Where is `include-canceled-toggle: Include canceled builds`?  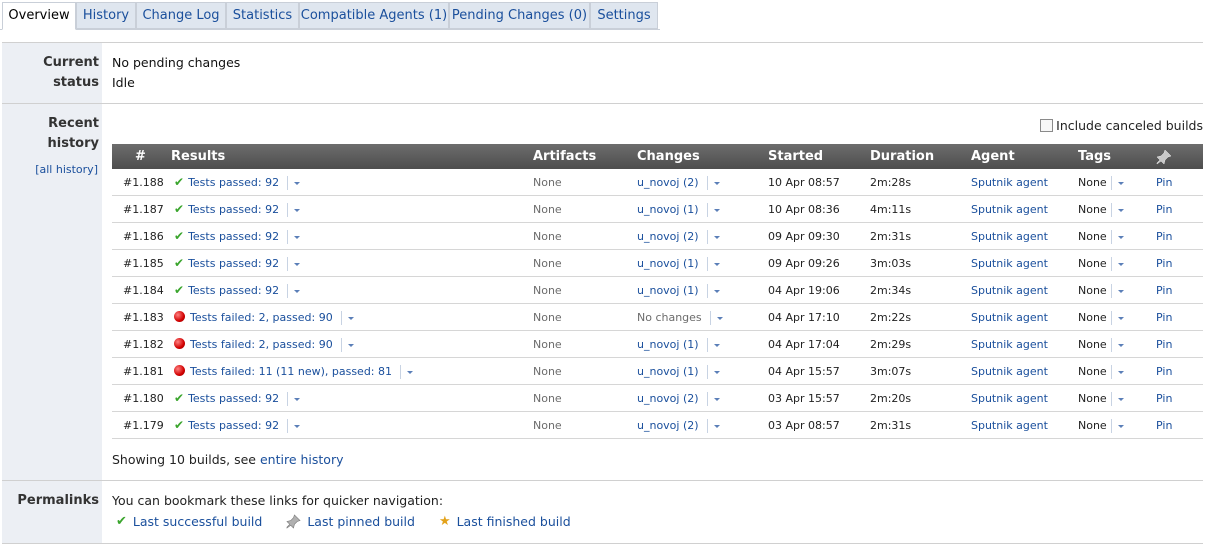
include-canceled-toggle: Include canceled builds is located at coordinates (1121, 125).